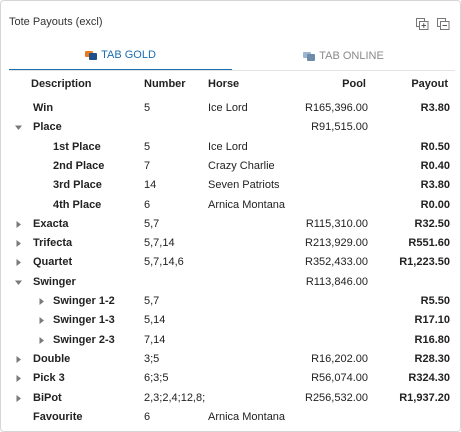 The height and width of the screenshot is (432, 461). I want to click on column-header-pool: Pool, so click(354, 84).